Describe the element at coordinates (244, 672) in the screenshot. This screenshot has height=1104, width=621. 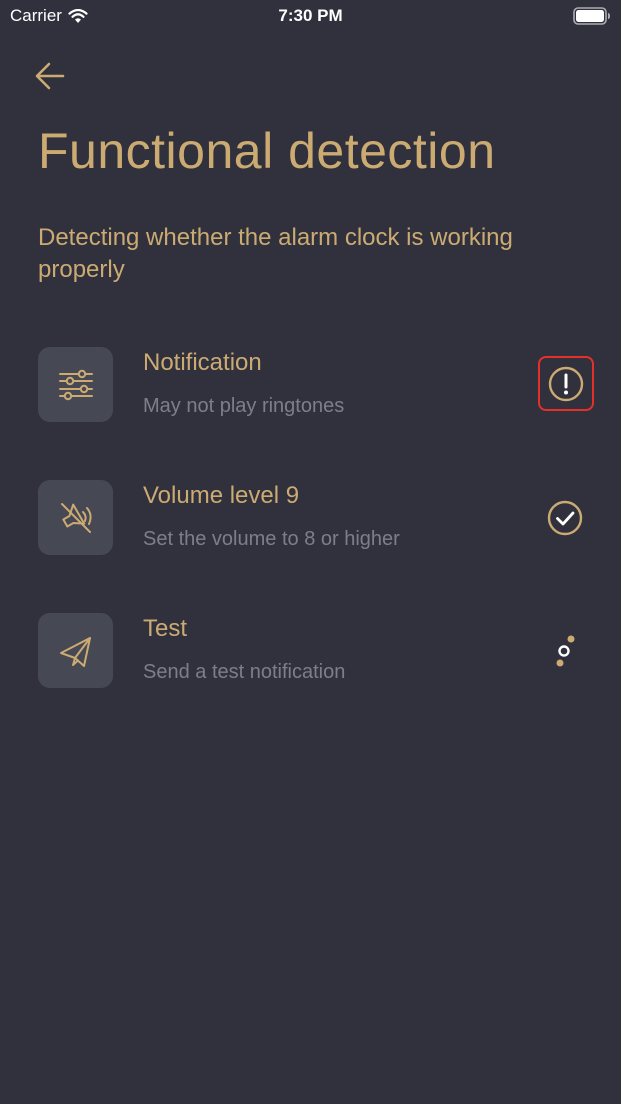
I see `check-description: Send a test notification` at that location.